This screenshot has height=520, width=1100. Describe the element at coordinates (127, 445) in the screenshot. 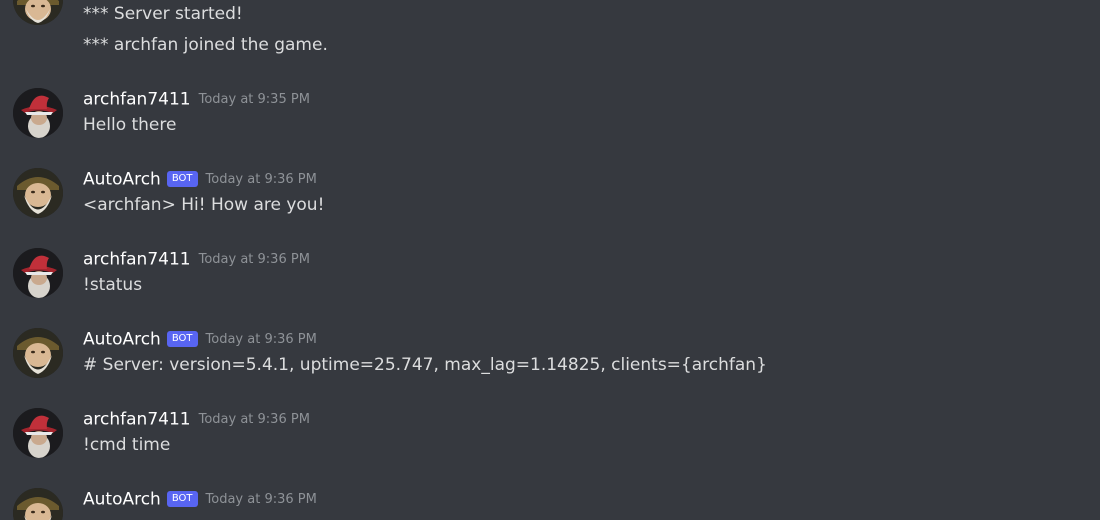

I see `message-content: !cmd time` at that location.